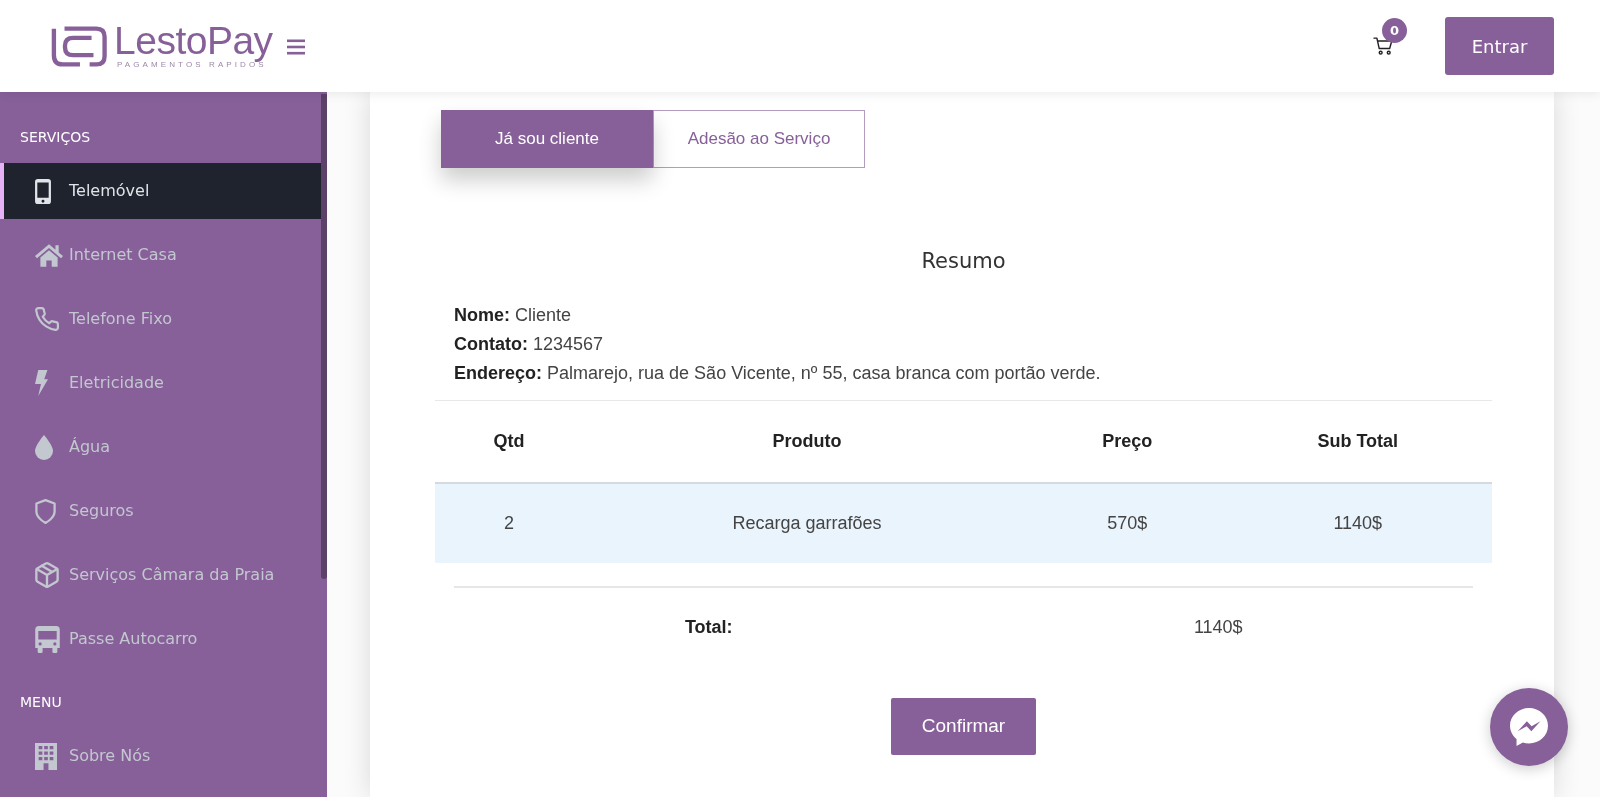 The width and height of the screenshot is (1600, 797). I want to click on house-icon, so click(49, 255).